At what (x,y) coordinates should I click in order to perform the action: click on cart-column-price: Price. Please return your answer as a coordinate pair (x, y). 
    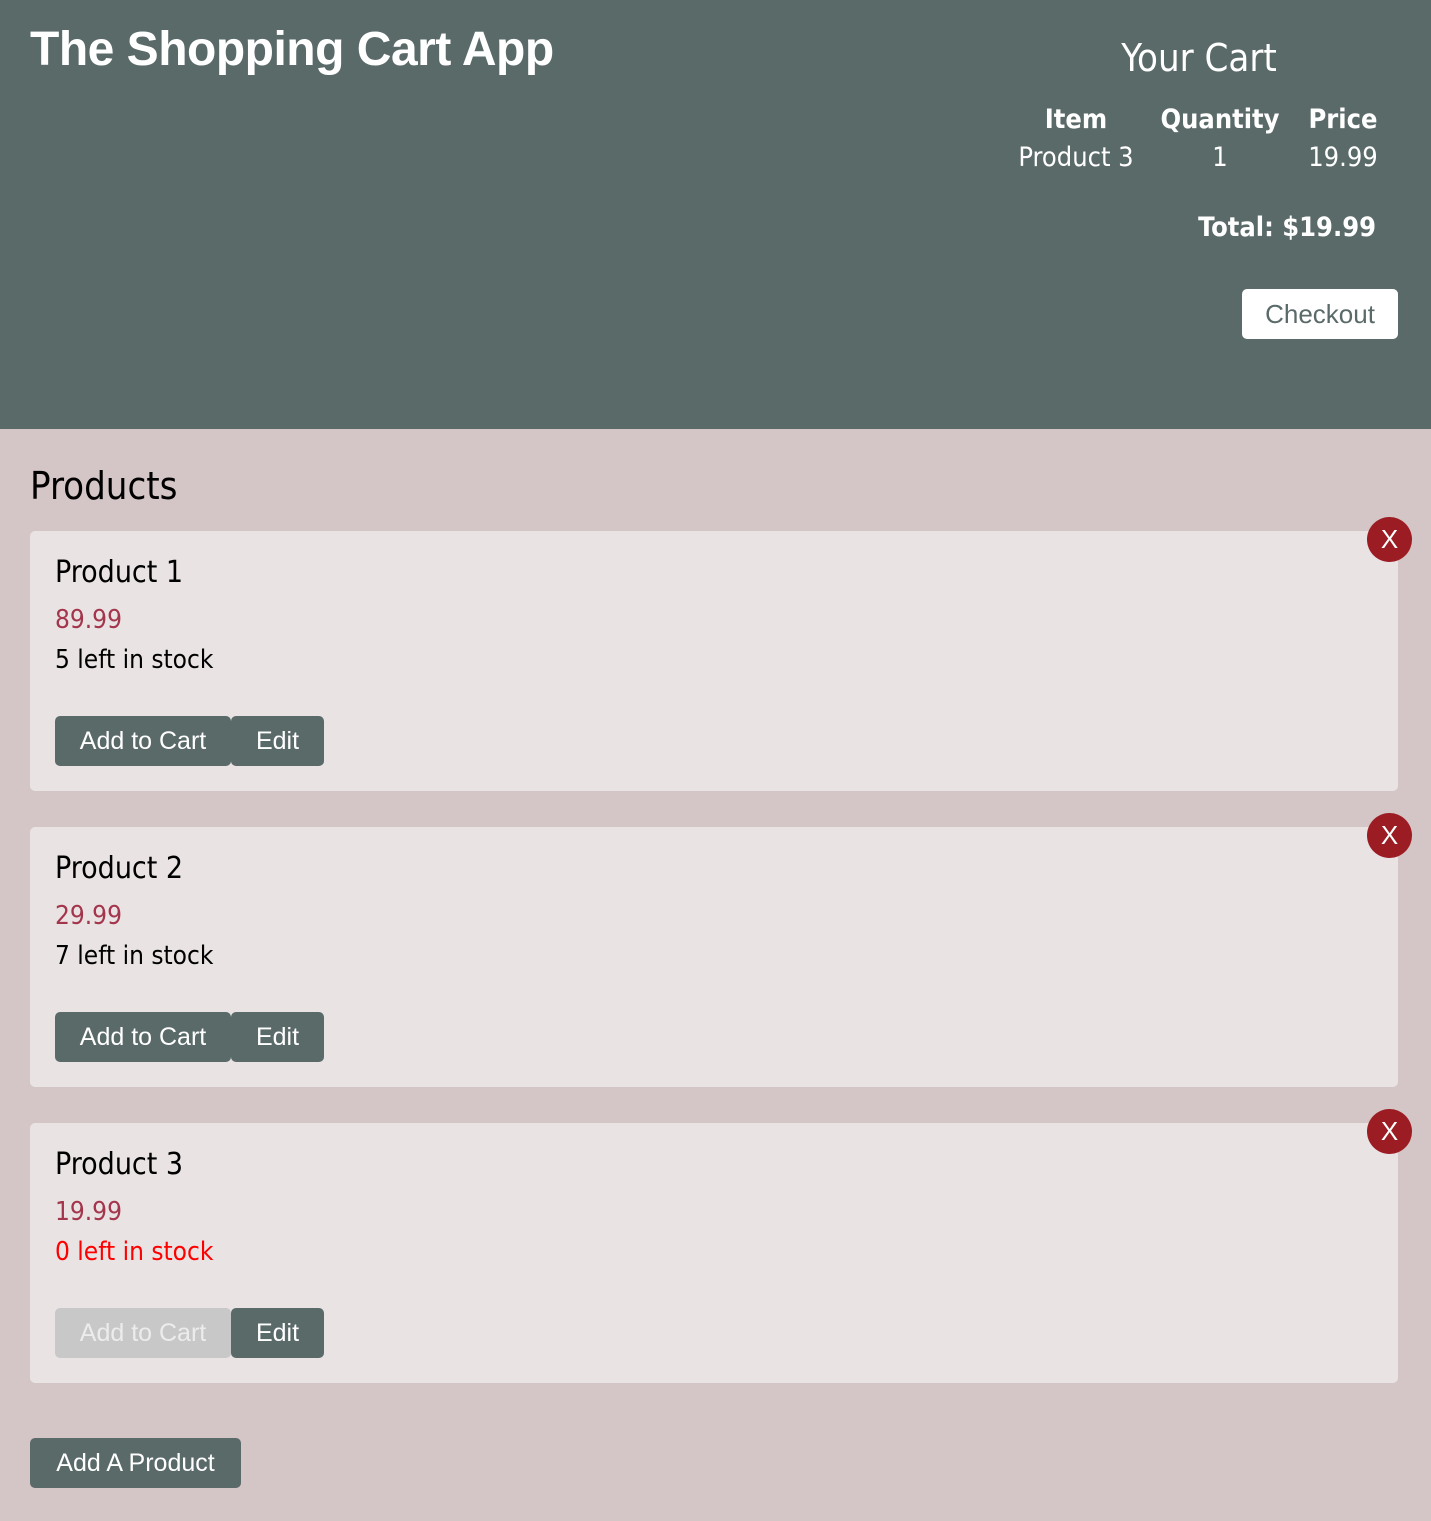
    Looking at the image, I should click on (1343, 119).